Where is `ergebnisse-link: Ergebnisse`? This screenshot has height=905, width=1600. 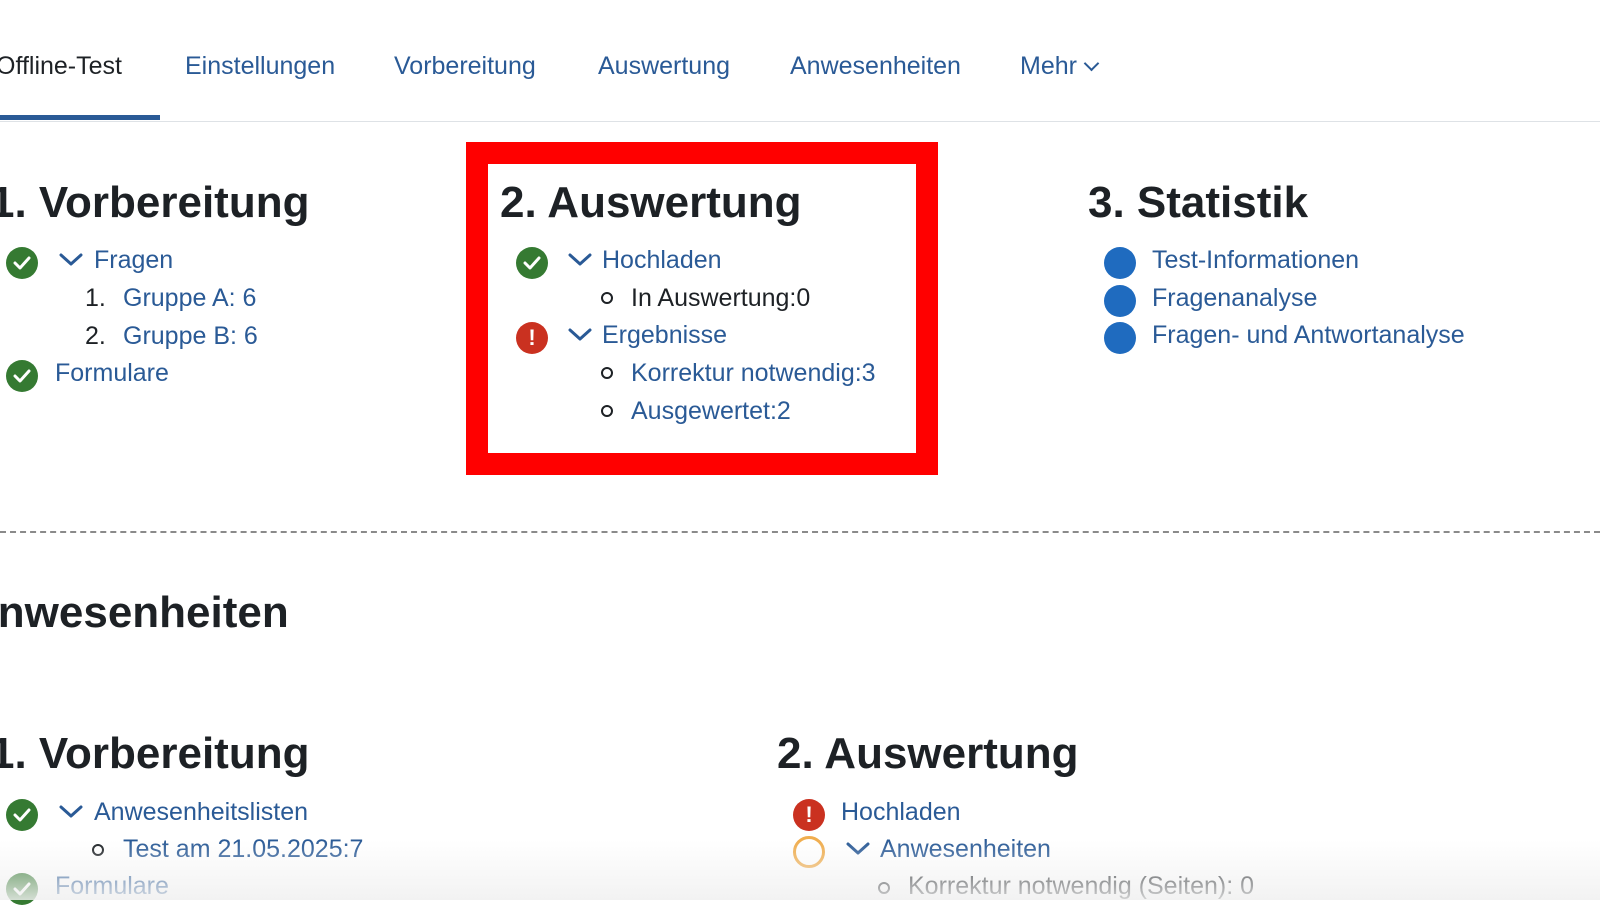
ergebnisse-link: Ergebnisse is located at coordinates (664, 335).